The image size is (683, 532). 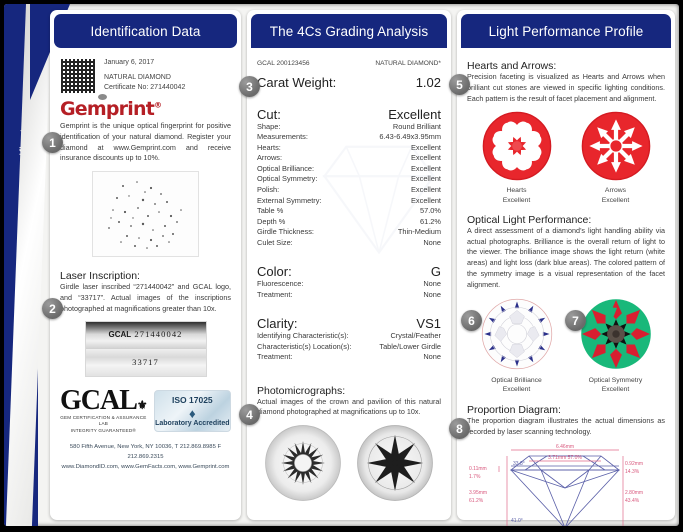 I want to click on grading-stone-type: NATURAL DIAMOND*, so click(x=408, y=63).